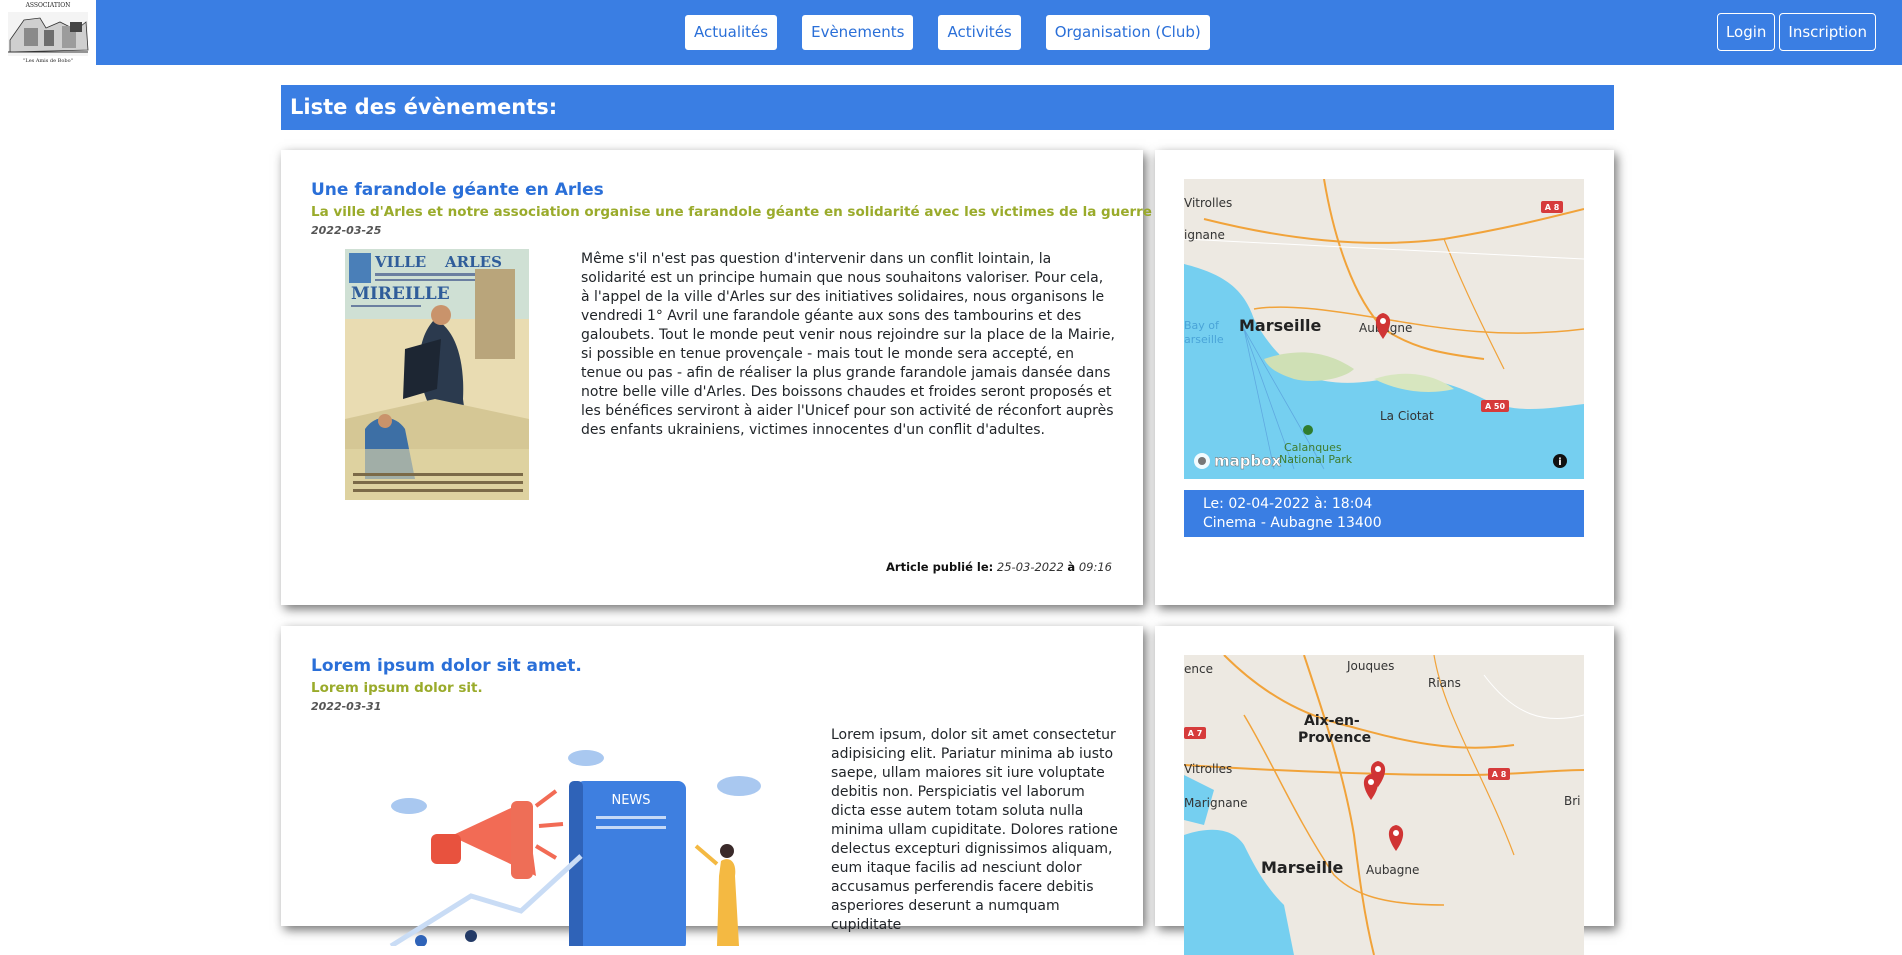  I want to click on map-road-label: A 7, so click(1195, 733).